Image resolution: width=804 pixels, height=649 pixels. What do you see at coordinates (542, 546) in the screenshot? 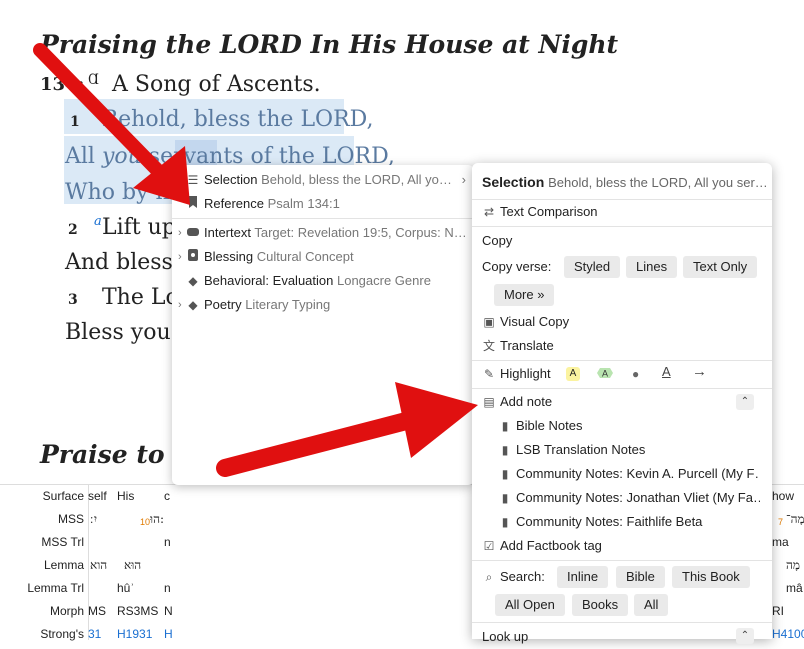
I see `add-factbook-tag-item: ☑ Add Factbook tag` at bounding box center [542, 546].